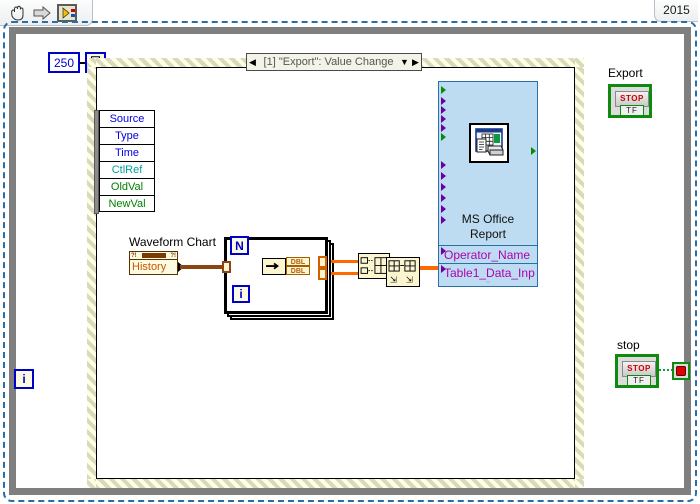 The height and width of the screenshot is (504, 700). What do you see at coordinates (24, 379) in the screenshot?
I see `while-loop-iteration-terminal: i` at bounding box center [24, 379].